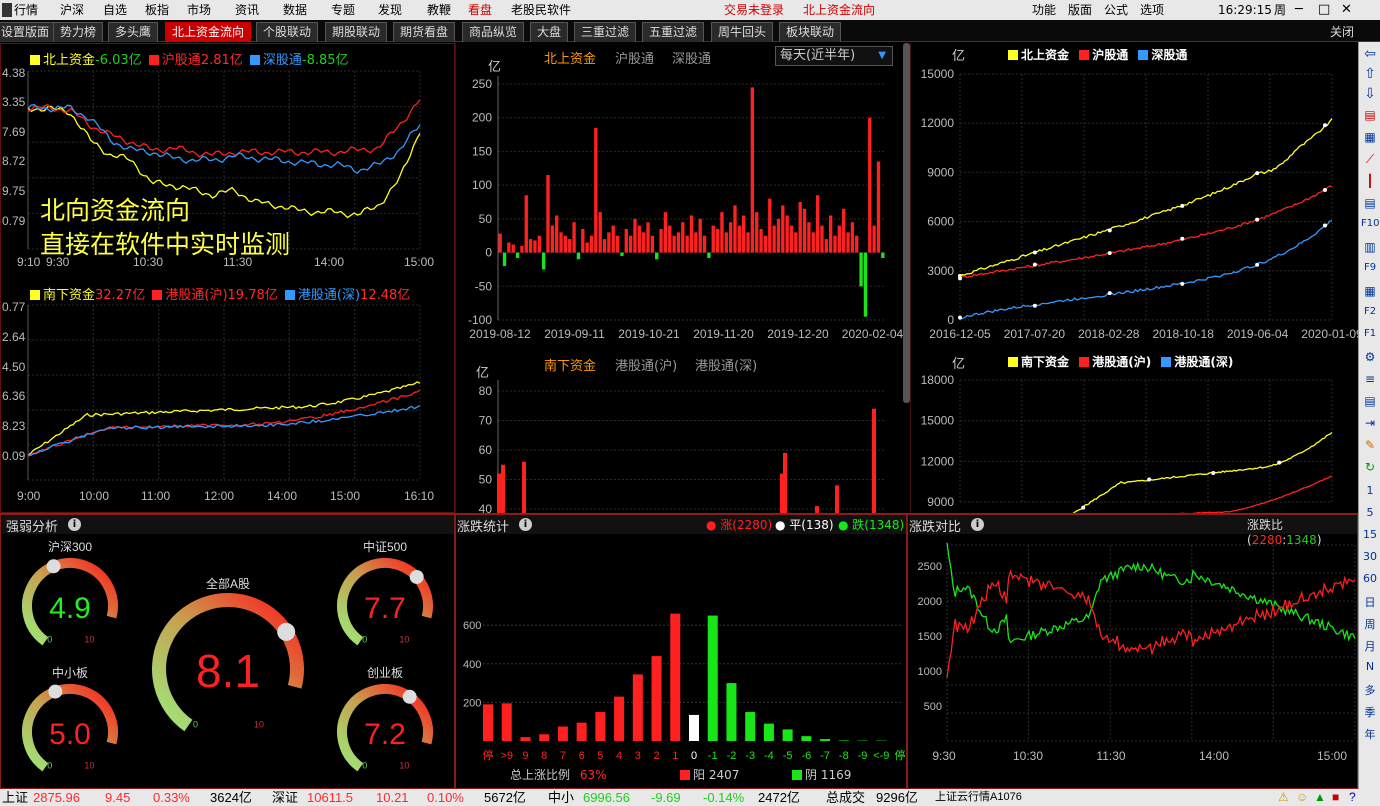 Image resolution: width=1380 pixels, height=806 pixels. What do you see at coordinates (978, 797) in the screenshot?
I see `server-name: 上证云行情A1076` at bounding box center [978, 797].